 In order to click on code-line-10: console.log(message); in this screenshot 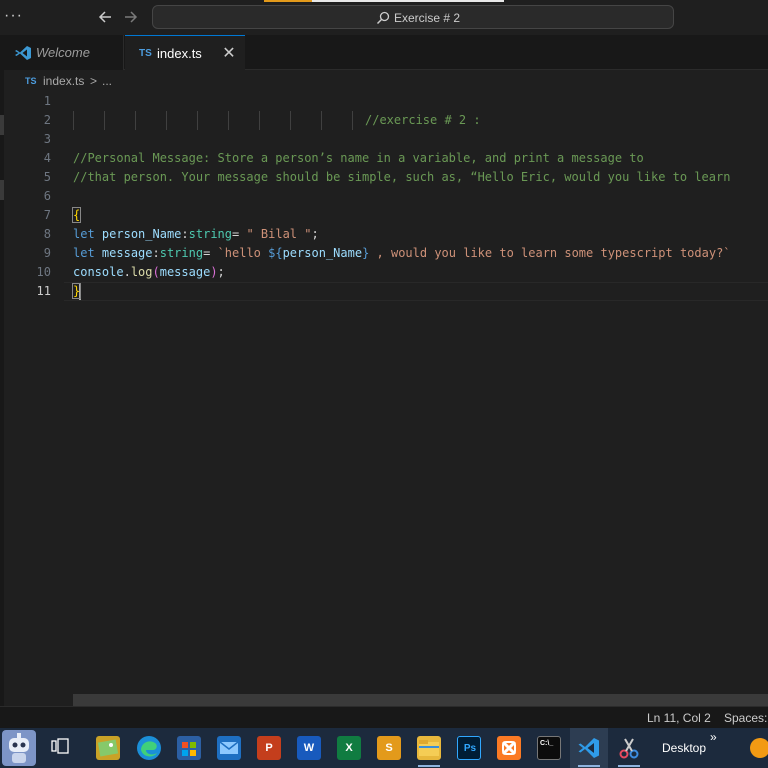, I will do `click(149, 272)`.